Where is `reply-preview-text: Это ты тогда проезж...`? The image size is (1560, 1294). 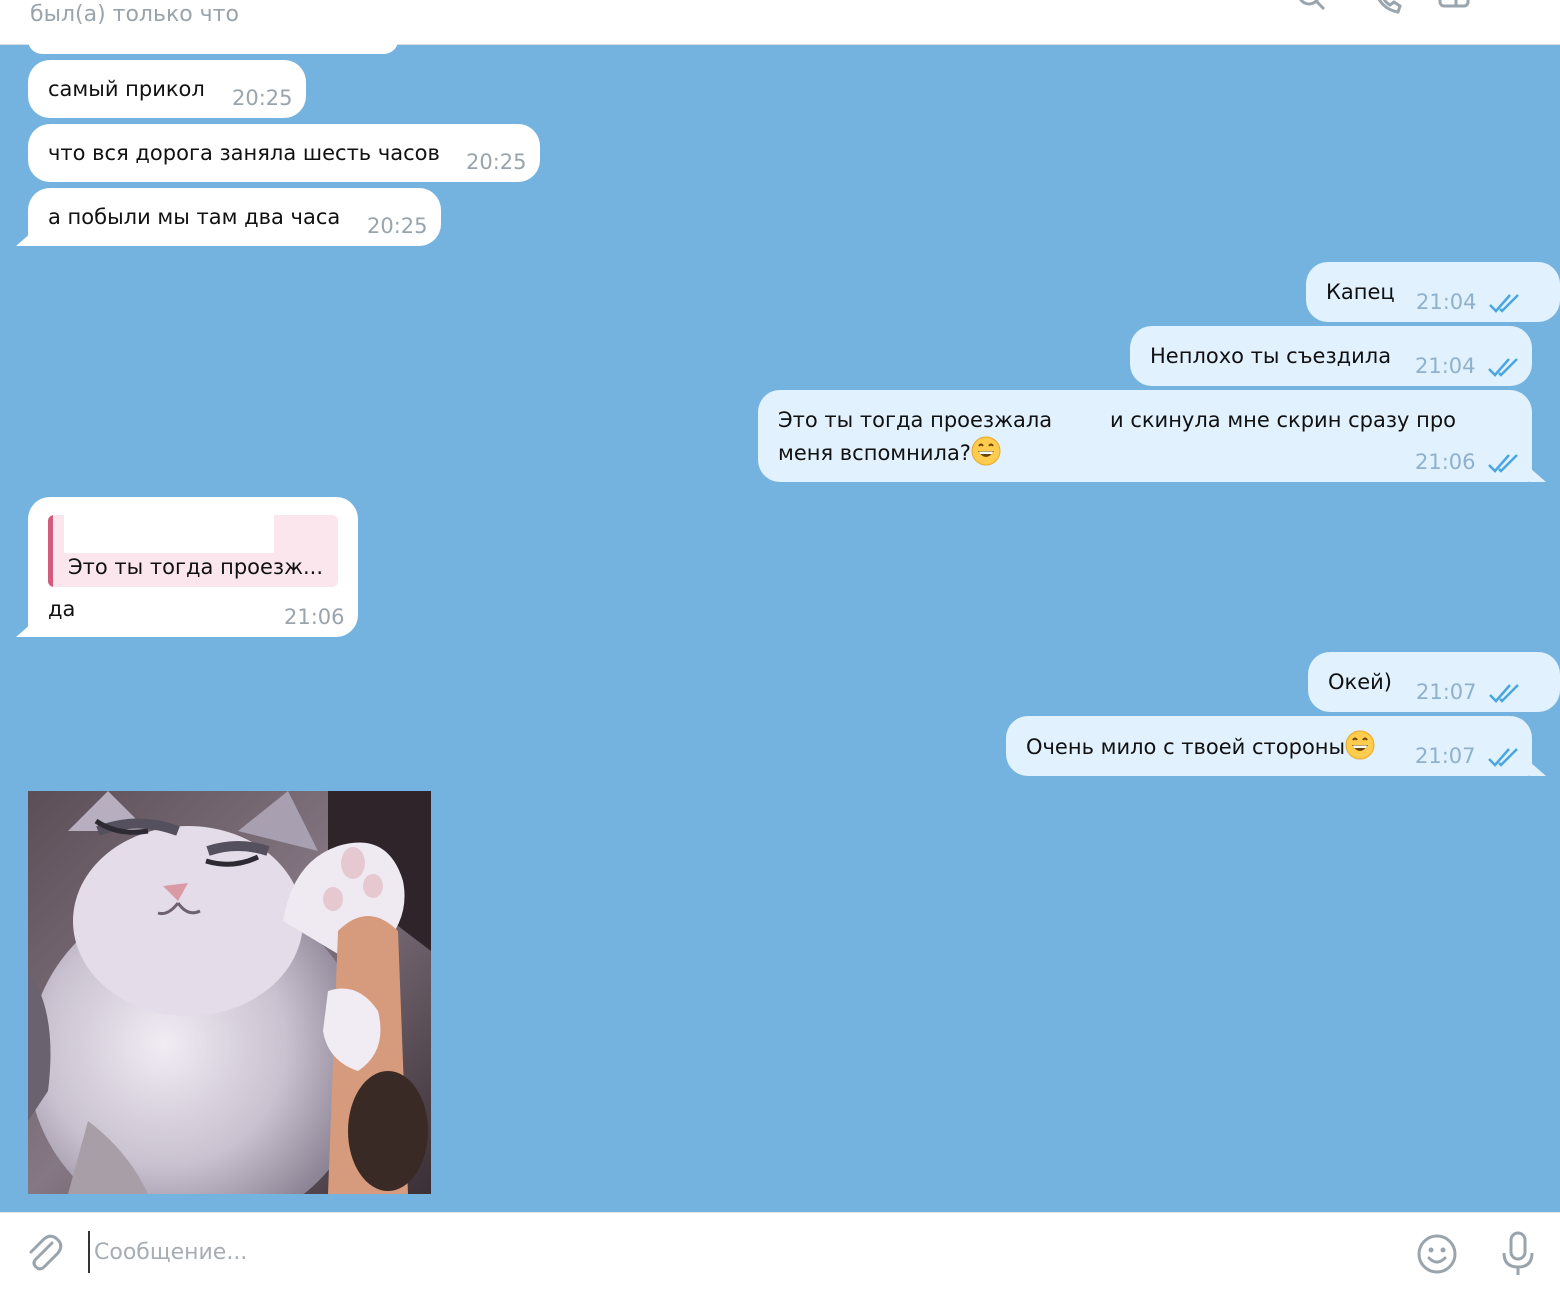
reply-preview-text: Это ты тогда проезж... is located at coordinates (196, 567).